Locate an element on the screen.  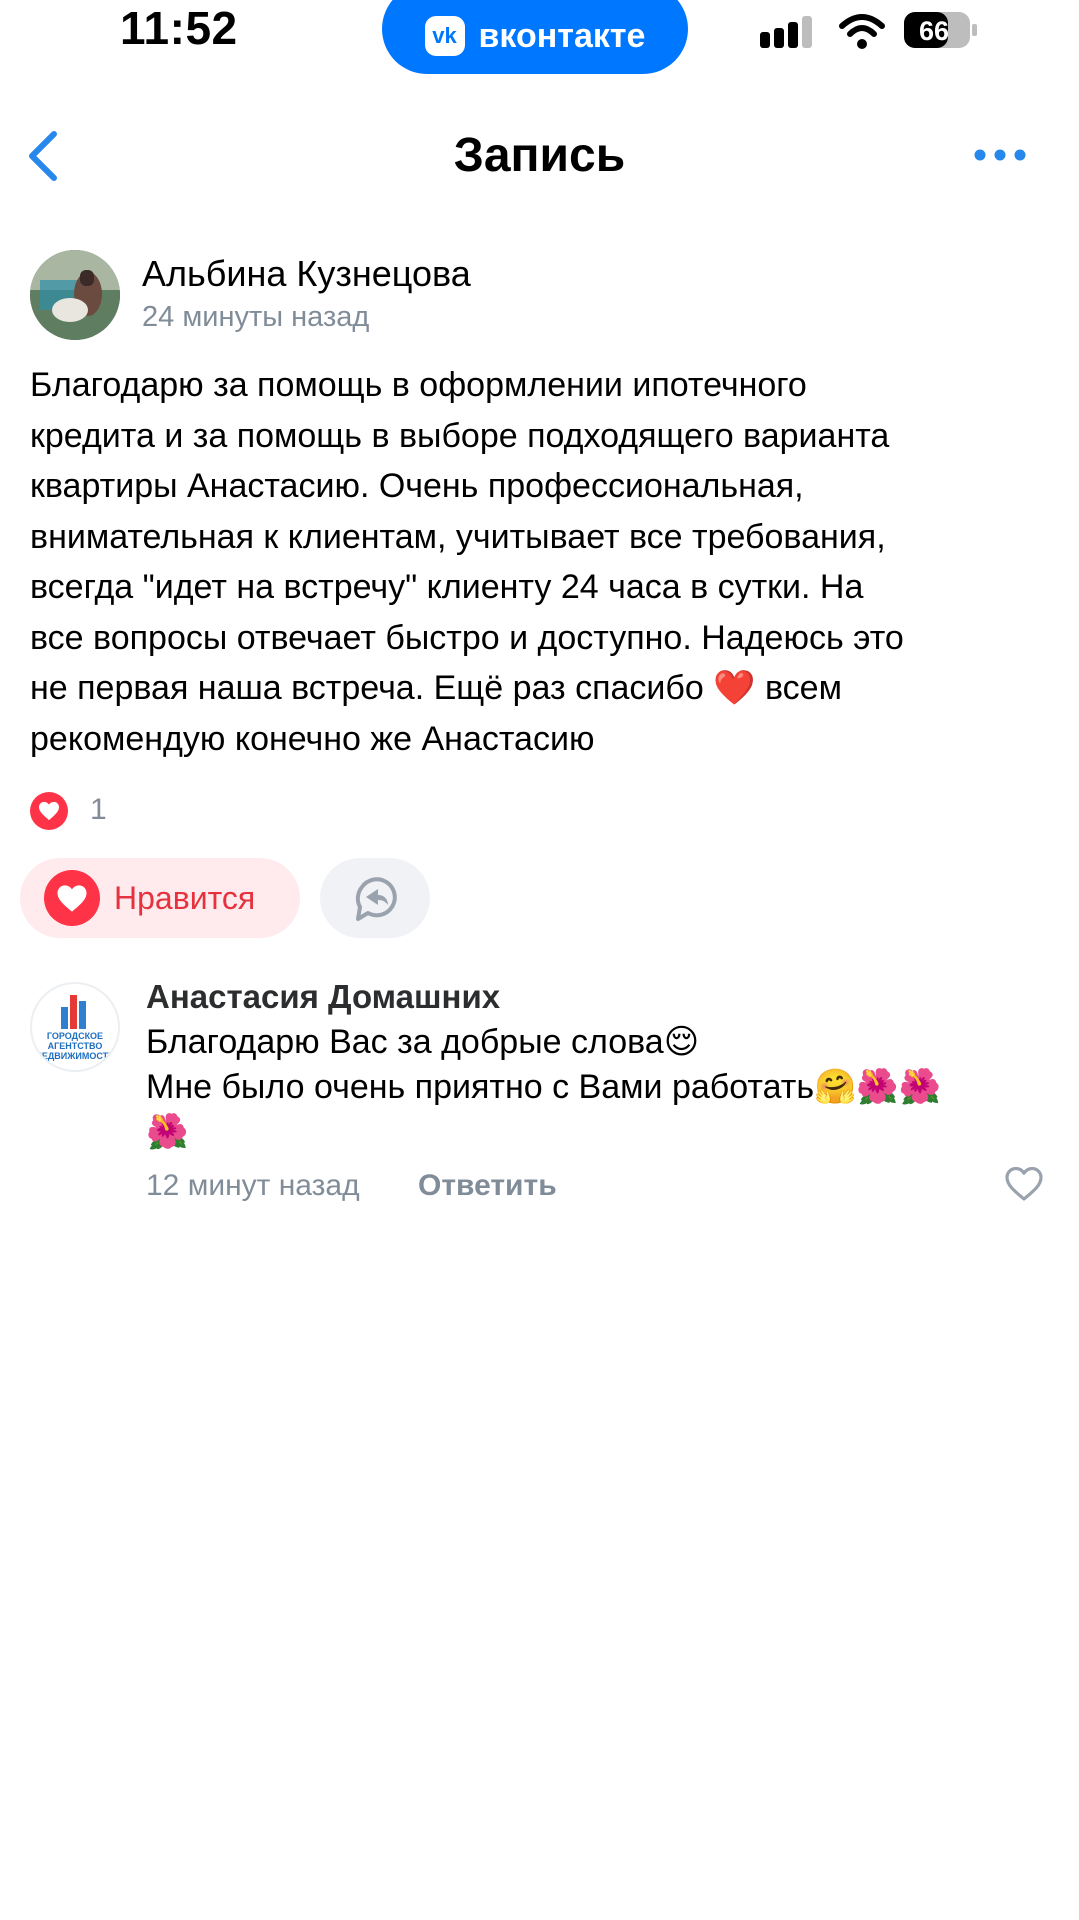
comment-timestamp: 12 минут назад is located at coordinates (253, 1185).